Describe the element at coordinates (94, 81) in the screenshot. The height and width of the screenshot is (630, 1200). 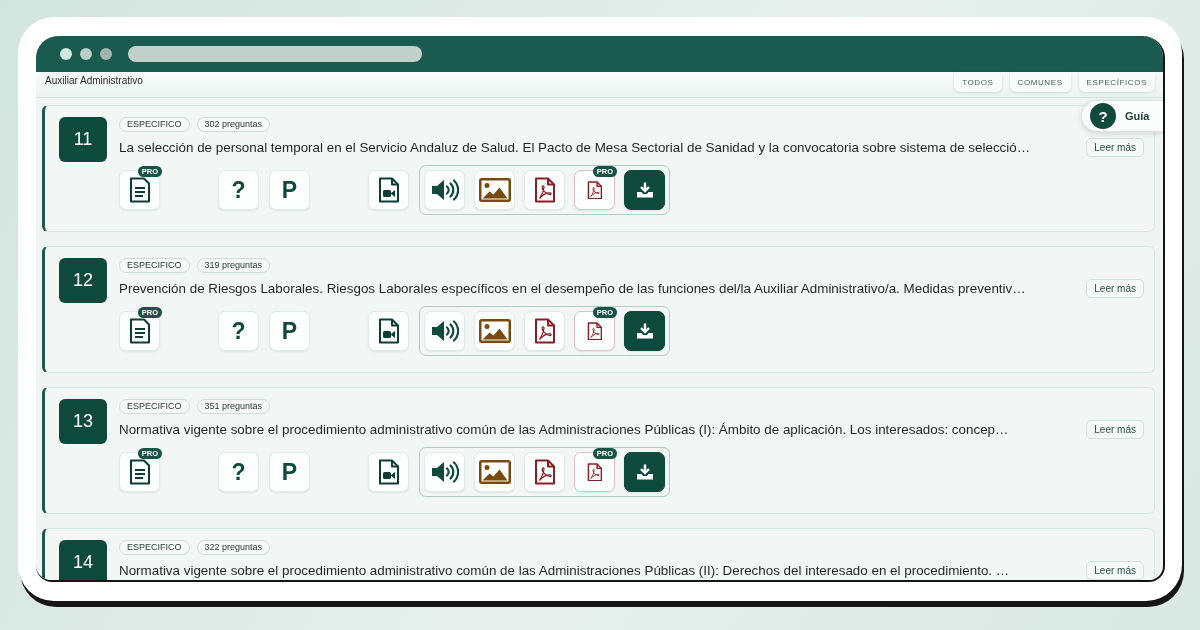
I see `page-title: Auxiliar Administrativo` at that location.